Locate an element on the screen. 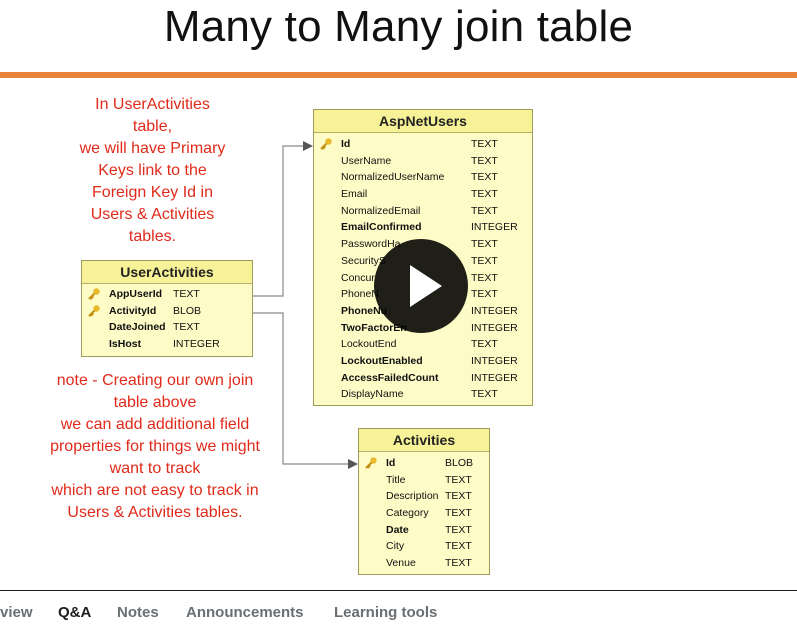 The width and height of the screenshot is (797, 624). table-row: IsHost INTEGER is located at coordinates (164, 344).